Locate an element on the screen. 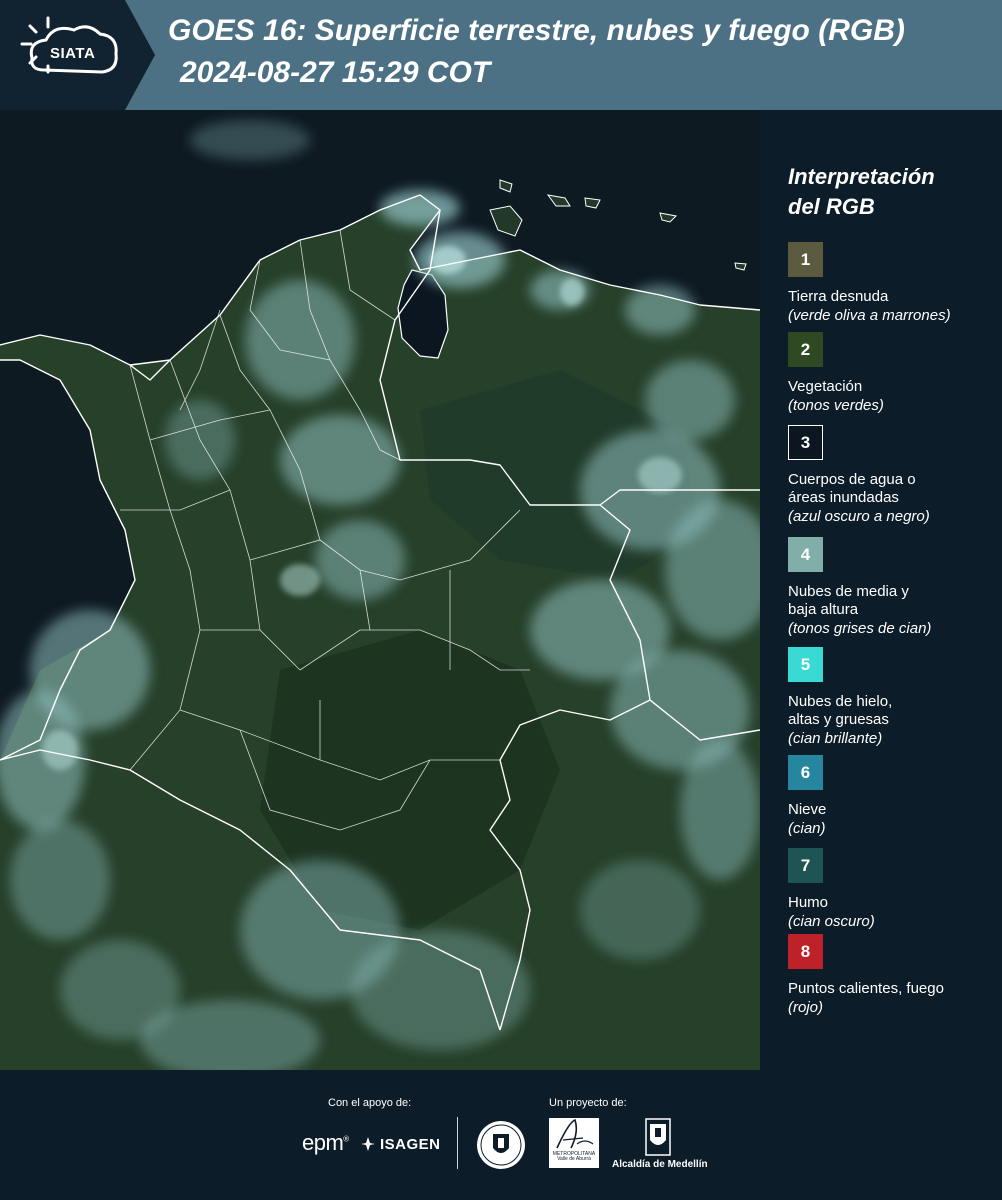  legend-item-label: Tierra desnuda is located at coordinates (838, 296).